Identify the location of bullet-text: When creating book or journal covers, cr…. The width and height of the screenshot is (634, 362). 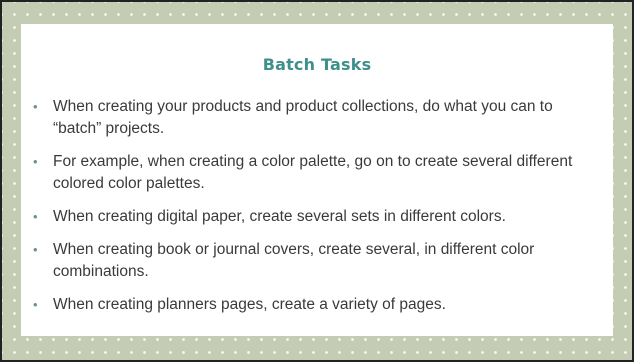
(294, 260).